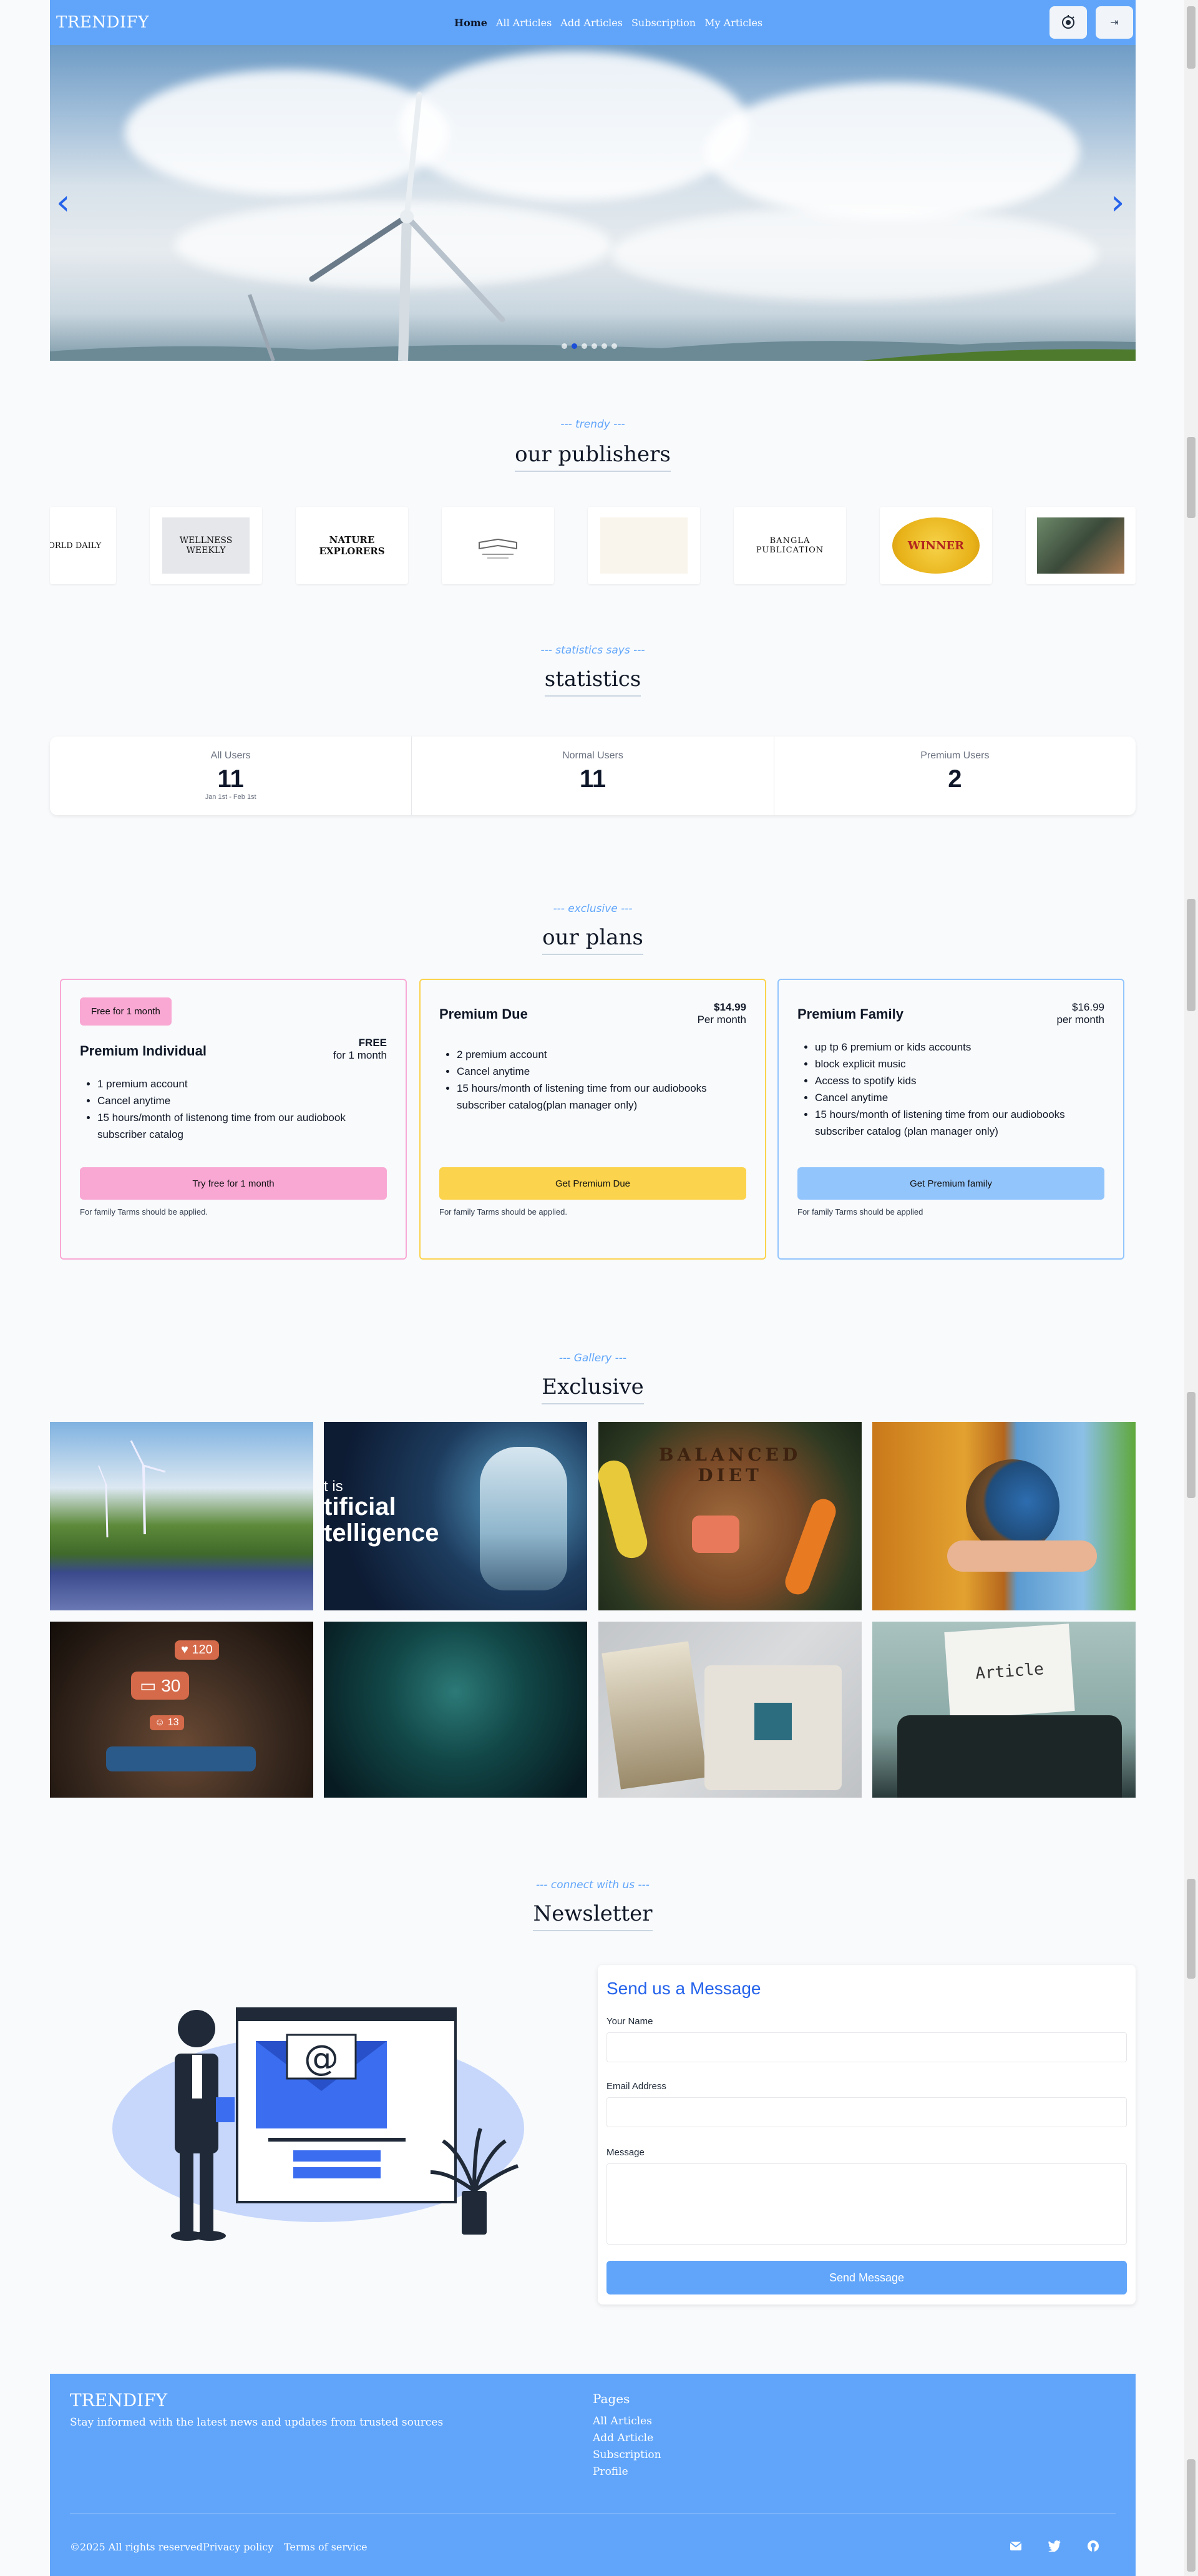  I want to click on wind-turbine-image, so click(376, 226).